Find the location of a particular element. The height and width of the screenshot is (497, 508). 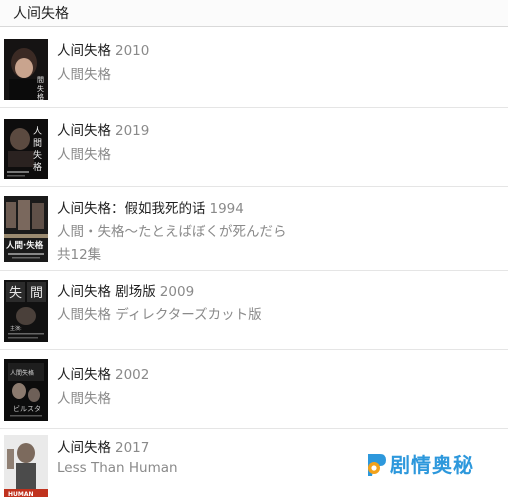

episode-count: 共12集 is located at coordinates (79, 255).